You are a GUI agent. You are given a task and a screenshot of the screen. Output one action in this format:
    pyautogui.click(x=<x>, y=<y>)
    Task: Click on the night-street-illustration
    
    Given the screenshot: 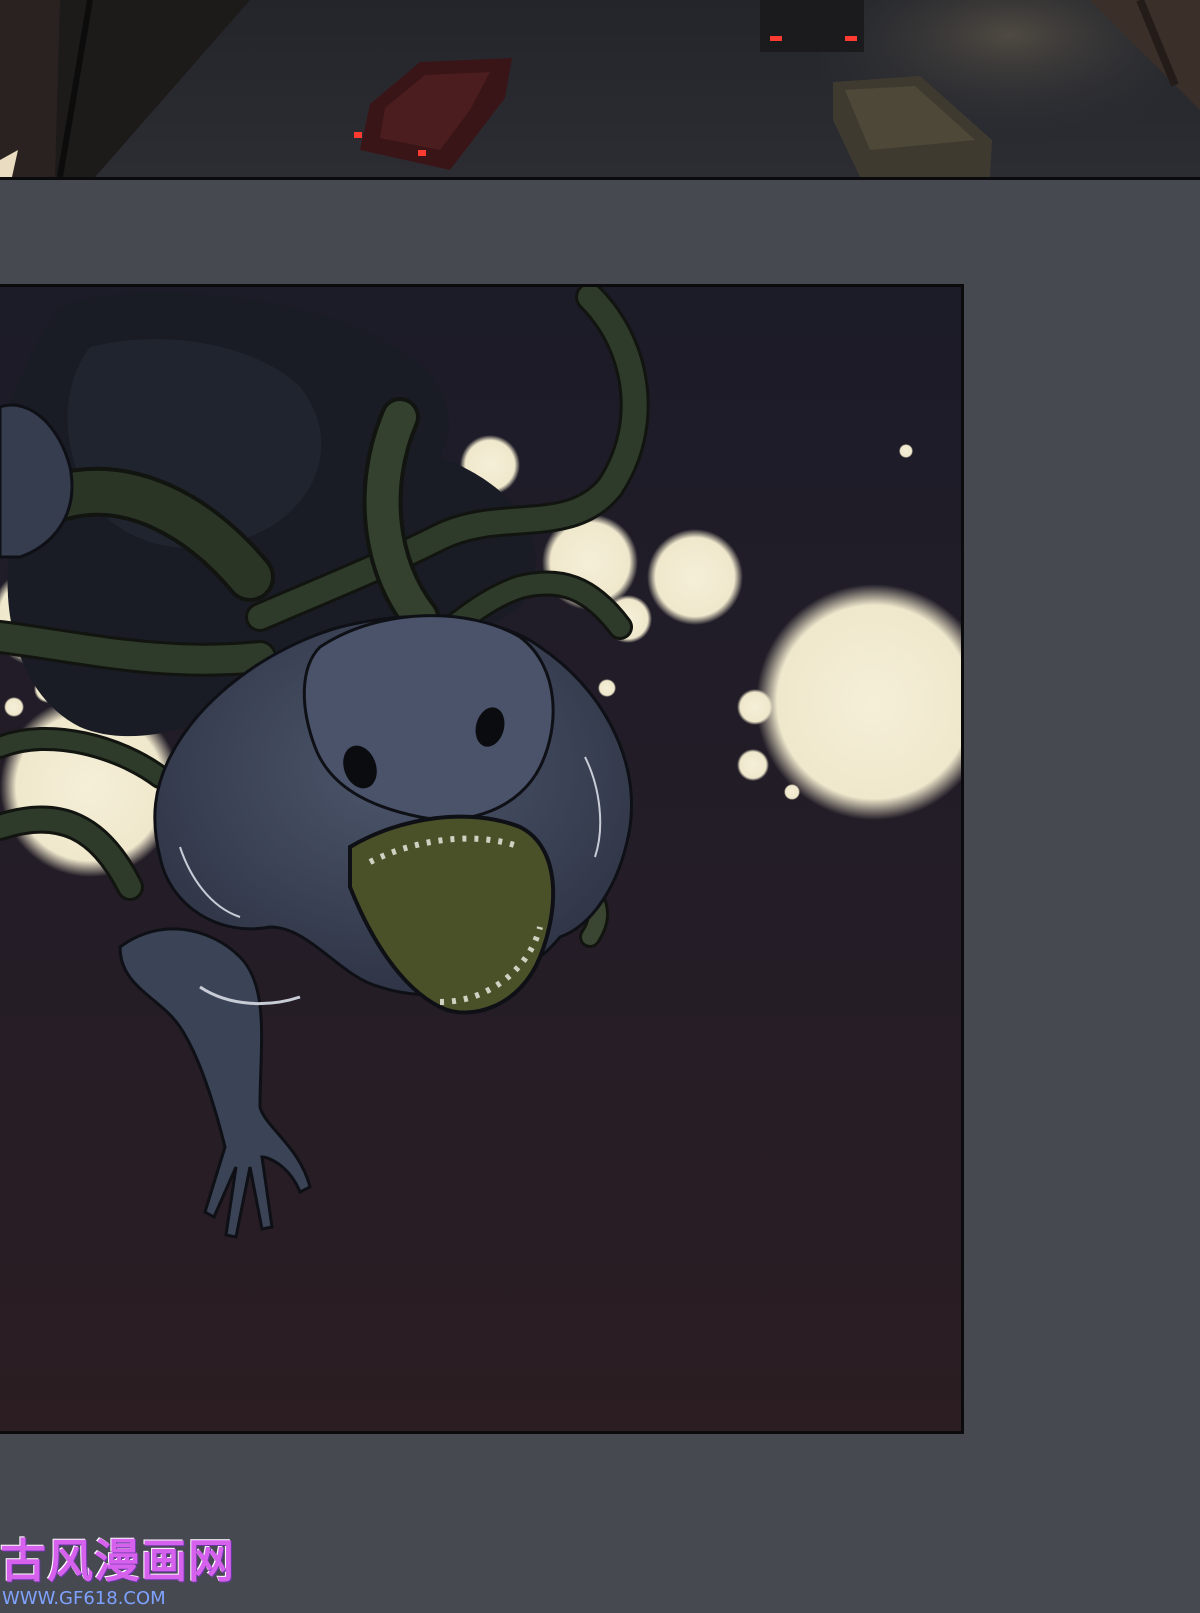 What is the action you would take?
    pyautogui.click(x=600, y=88)
    